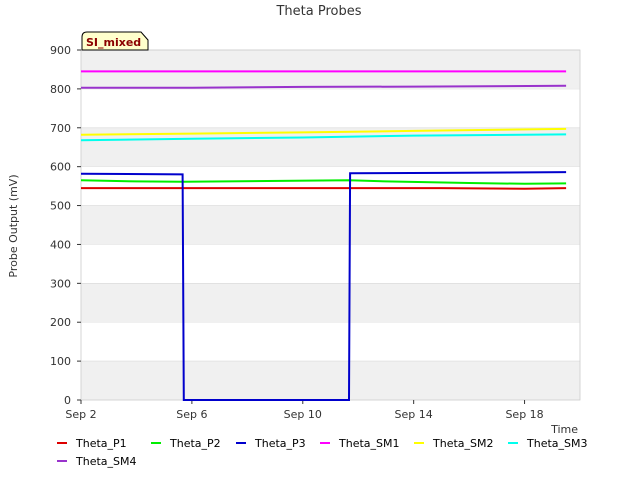 The width and height of the screenshot is (640, 480). Describe the element at coordinates (564, 429) in the screenshot. I see `x-axis-label: Time` at that location.